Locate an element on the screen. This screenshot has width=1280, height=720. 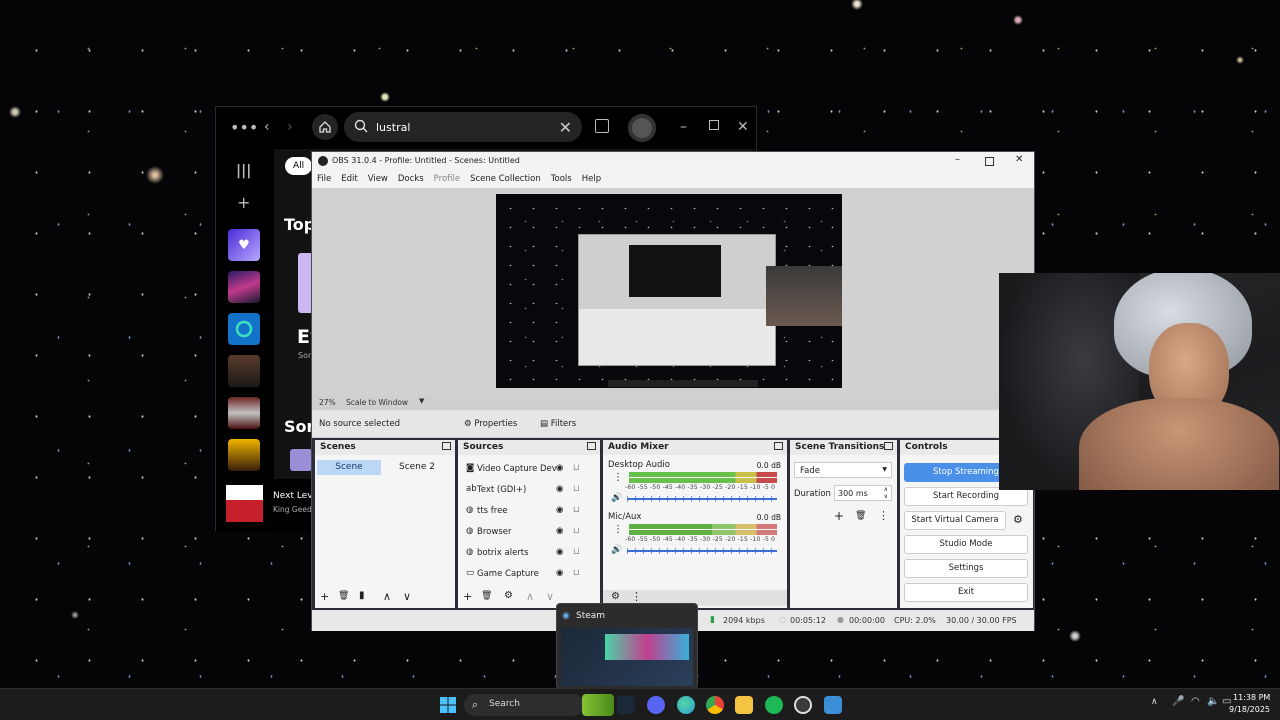
properties-button: ⚙ Properties is located at coordinates (490, 424).